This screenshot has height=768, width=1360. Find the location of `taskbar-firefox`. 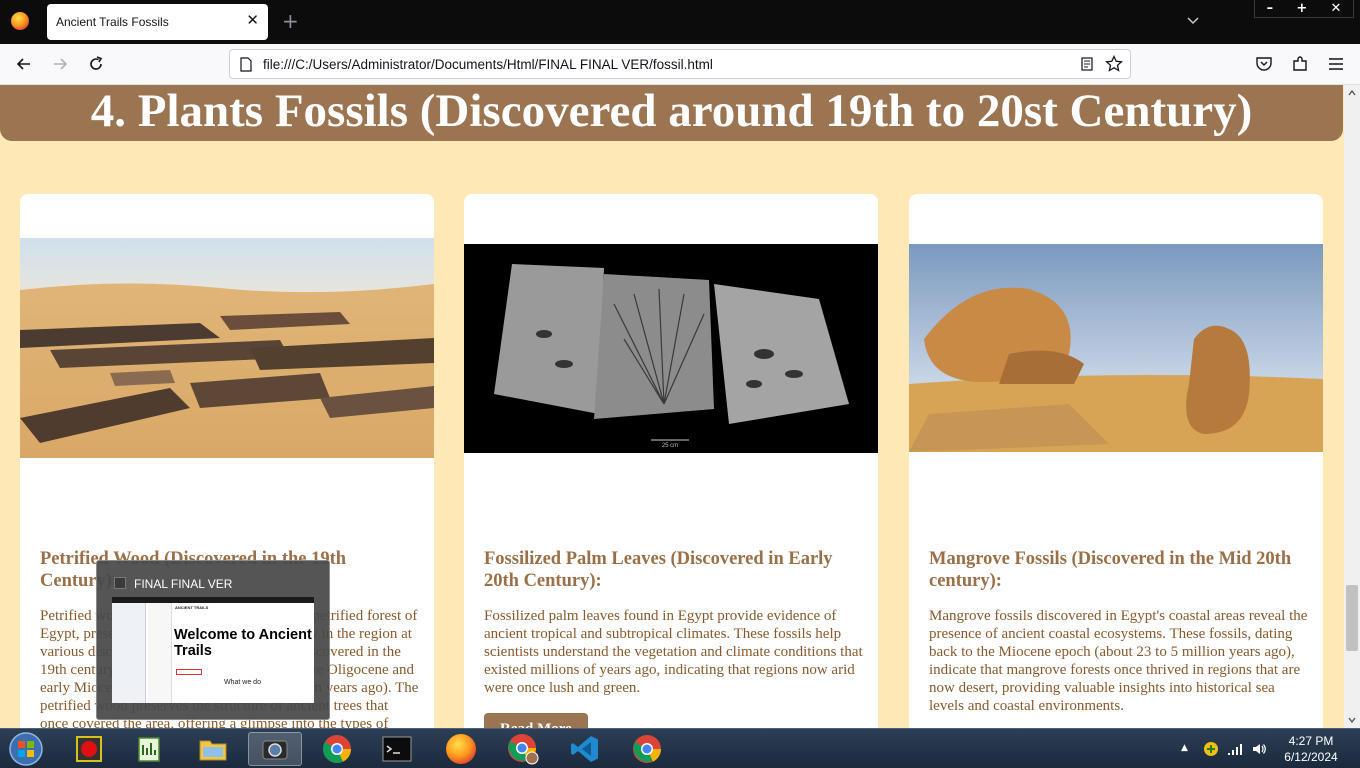

taskbar-firefox is located at coordinates (461, 749).